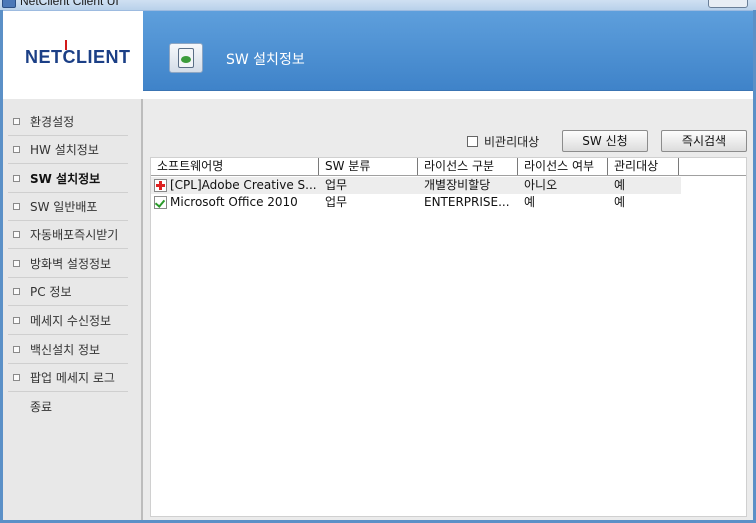 The width and height of the screenshot is (756, 523). I want to click on sidebar-item-label: SW 일반배포, so click(64, 207).